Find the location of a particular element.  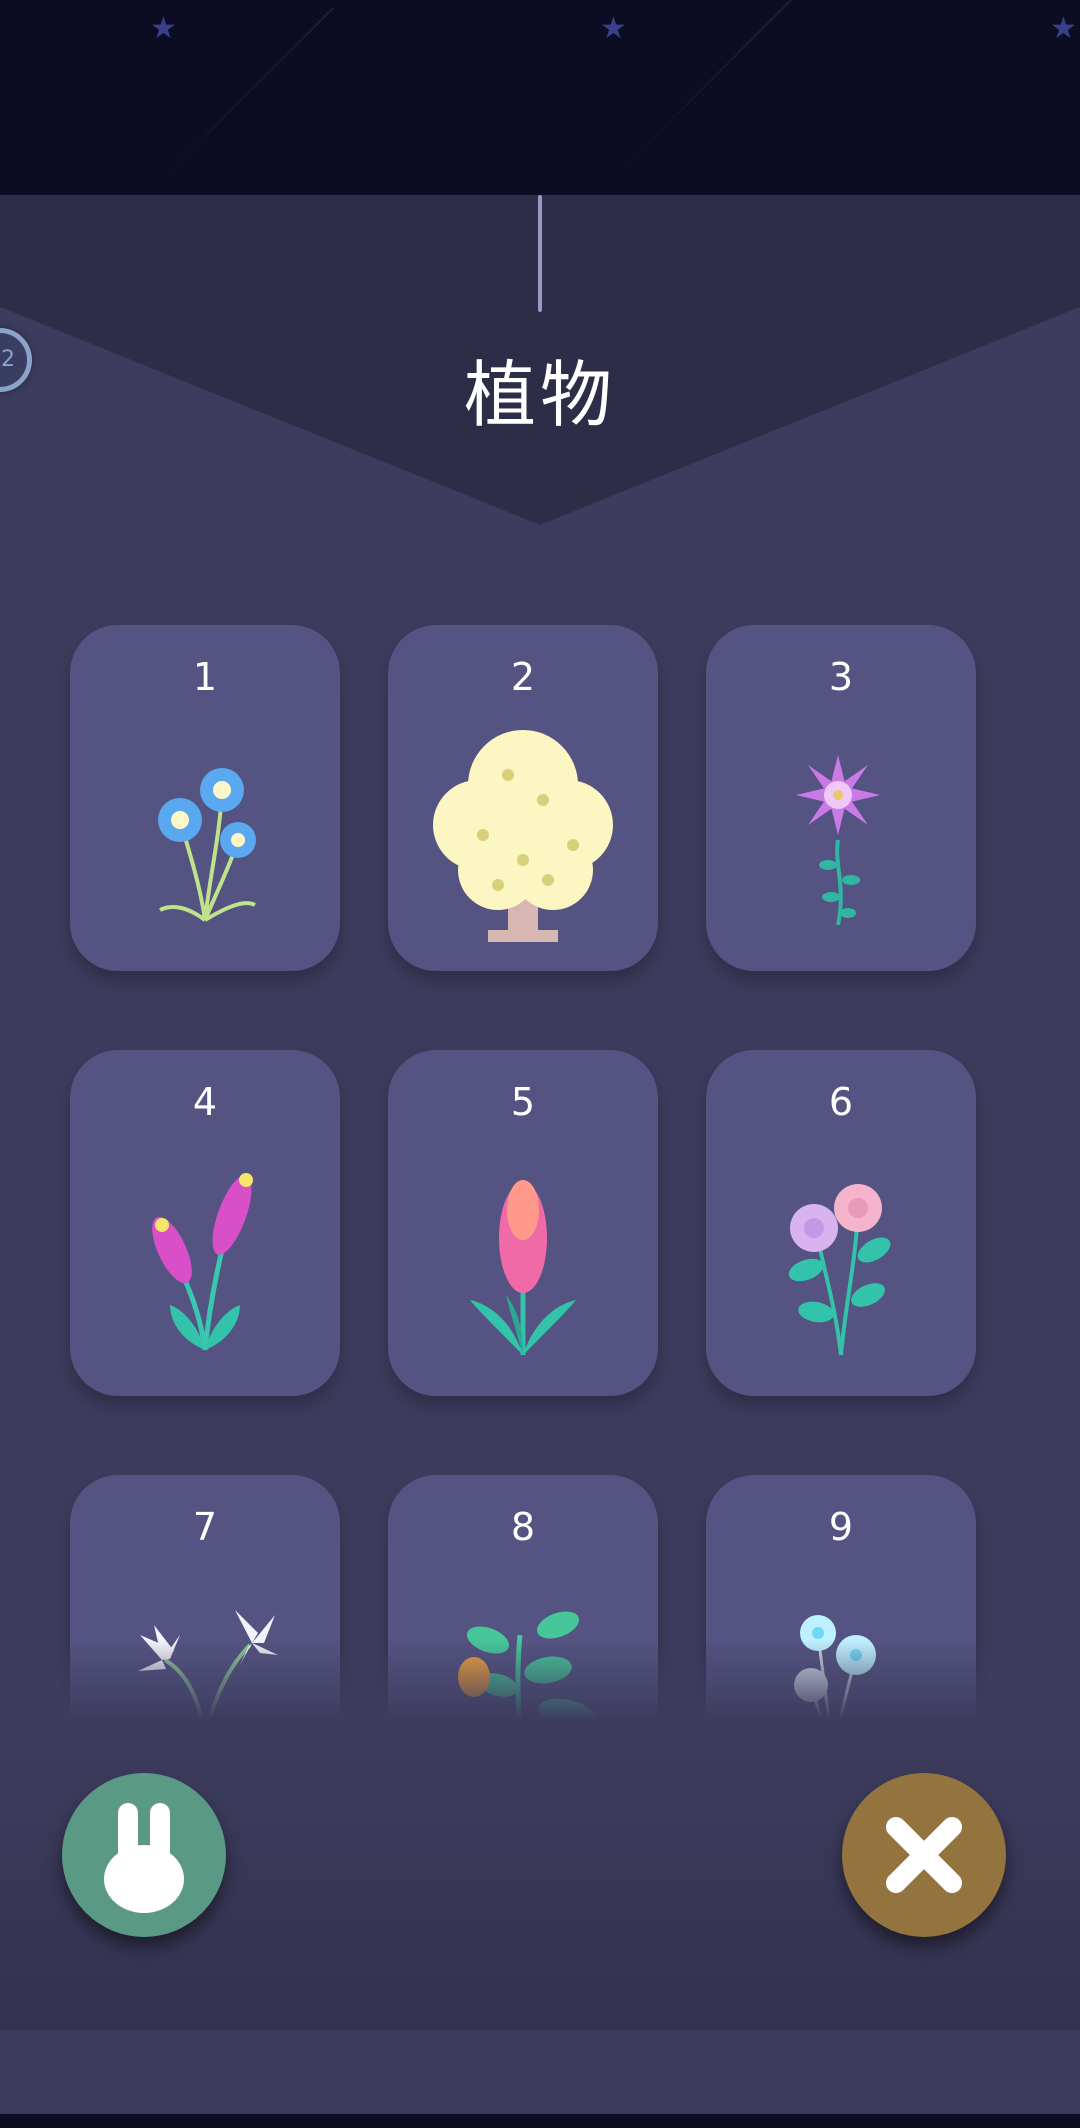

plant-card-5: 5 is located at coordinates (523, 1223).